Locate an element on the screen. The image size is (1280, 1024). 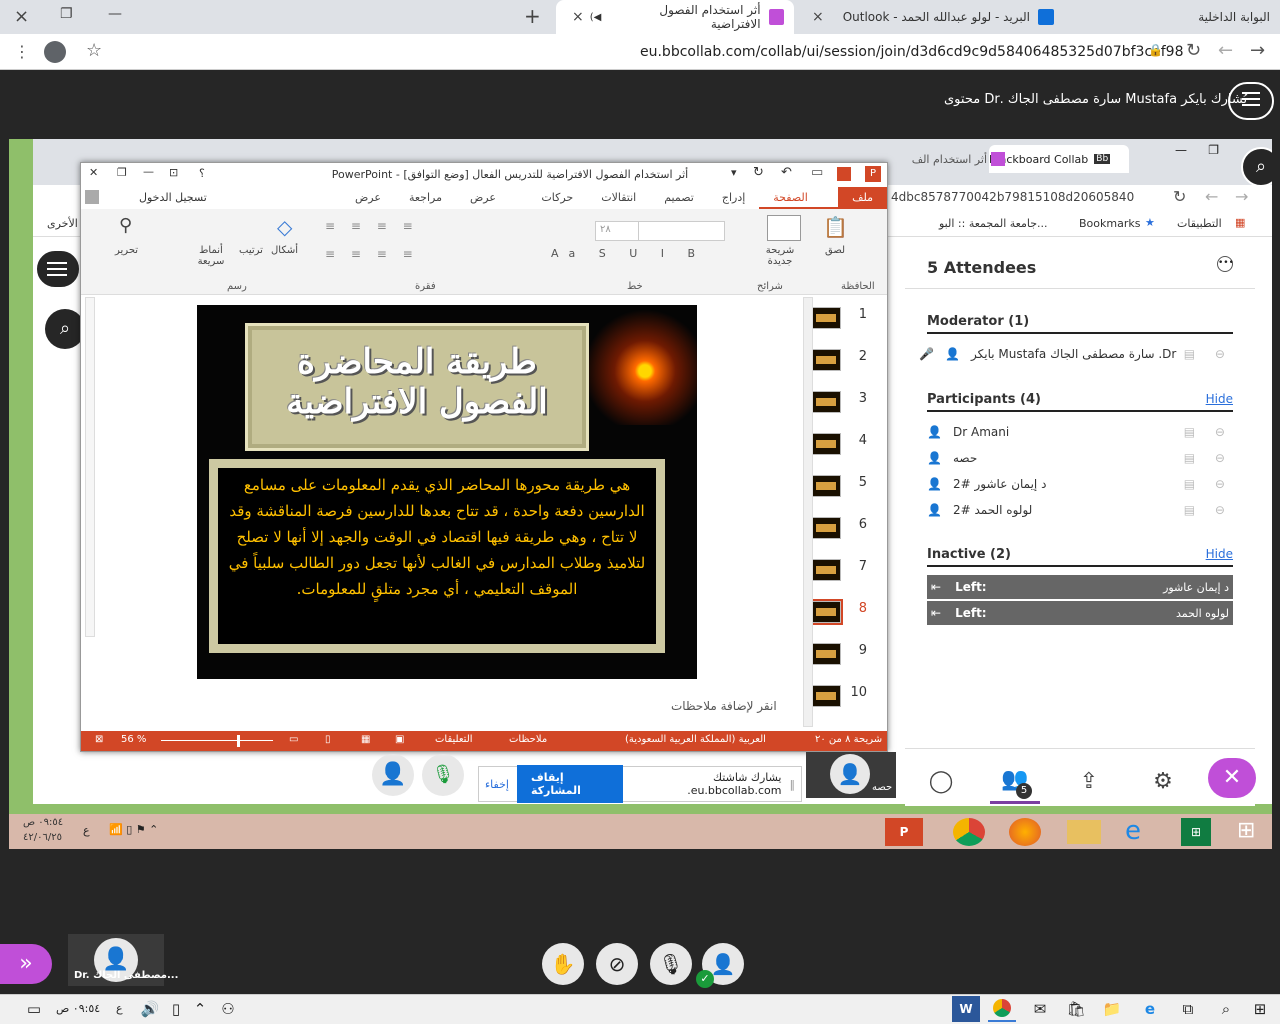
quick-styles-button: أنماط سريعة is located at coordinates (211, 256).